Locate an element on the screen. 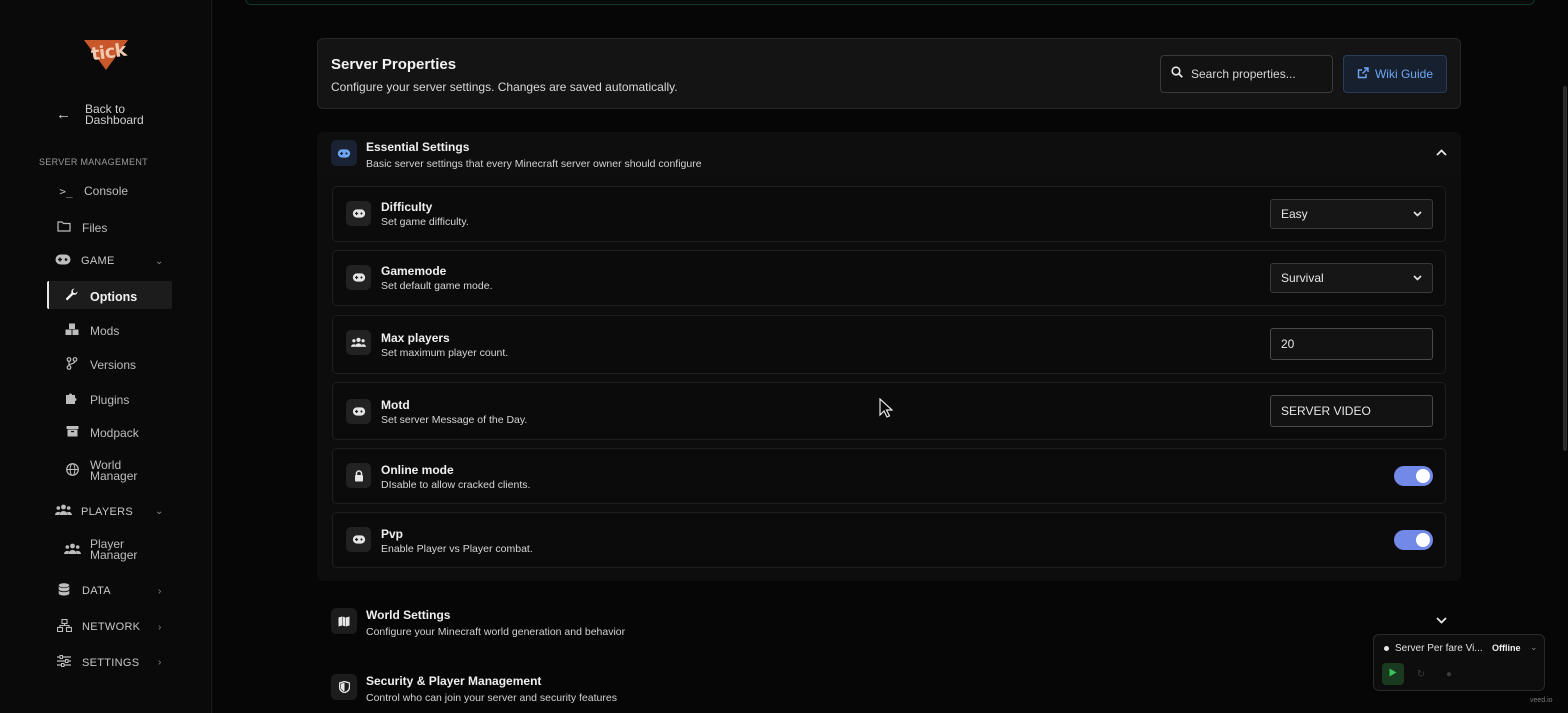 The height and width of the screenshot is (713, 1568). sidebar-item-options: Options is located at coordinates (100, 296).